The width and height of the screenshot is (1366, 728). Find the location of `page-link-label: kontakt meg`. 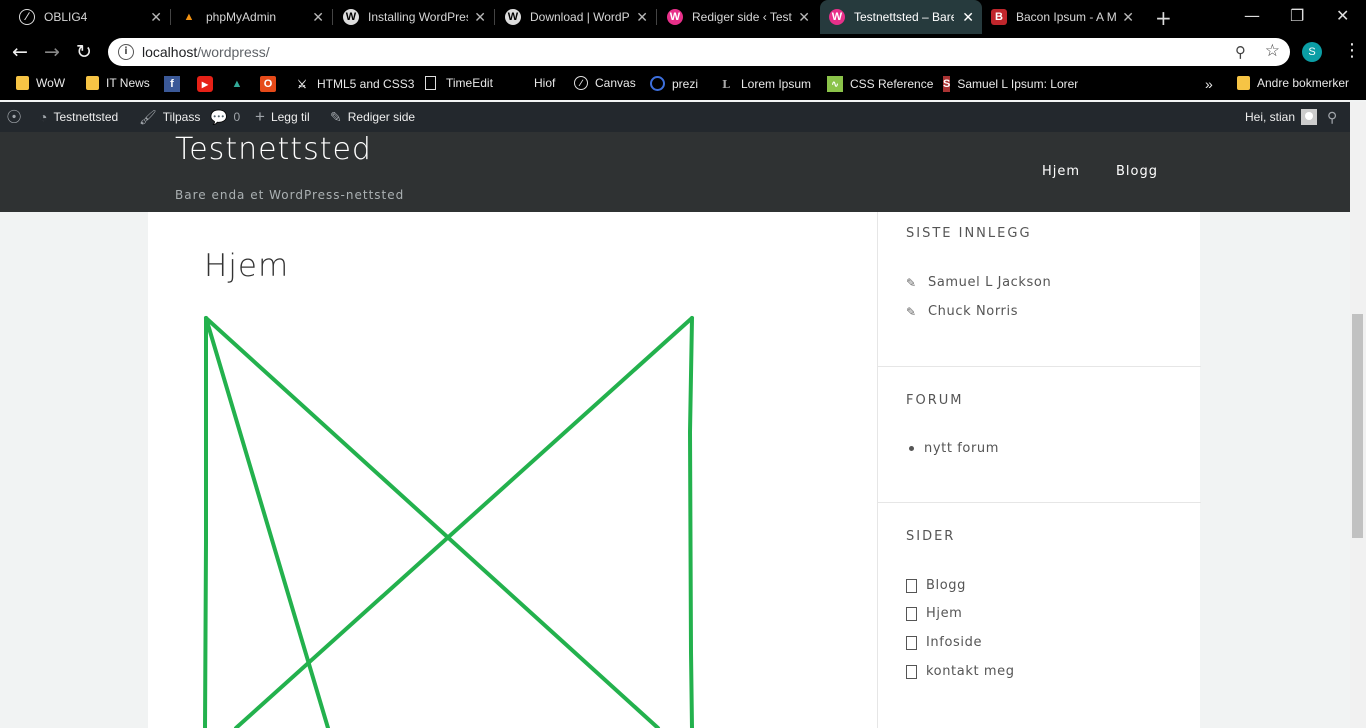

page-link-label: kontakt meg is located at coordinates (970, 671).